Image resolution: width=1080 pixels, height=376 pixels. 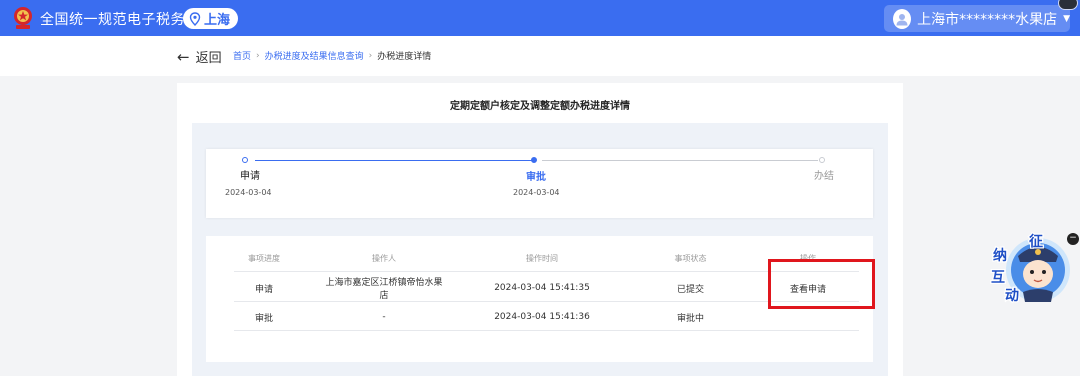 What do you see at coordinates (540, 106) in the screenshot?
I see `page-title: 定期定额户核定及调整定额办税进度详情` at bounding box center [540, 106].